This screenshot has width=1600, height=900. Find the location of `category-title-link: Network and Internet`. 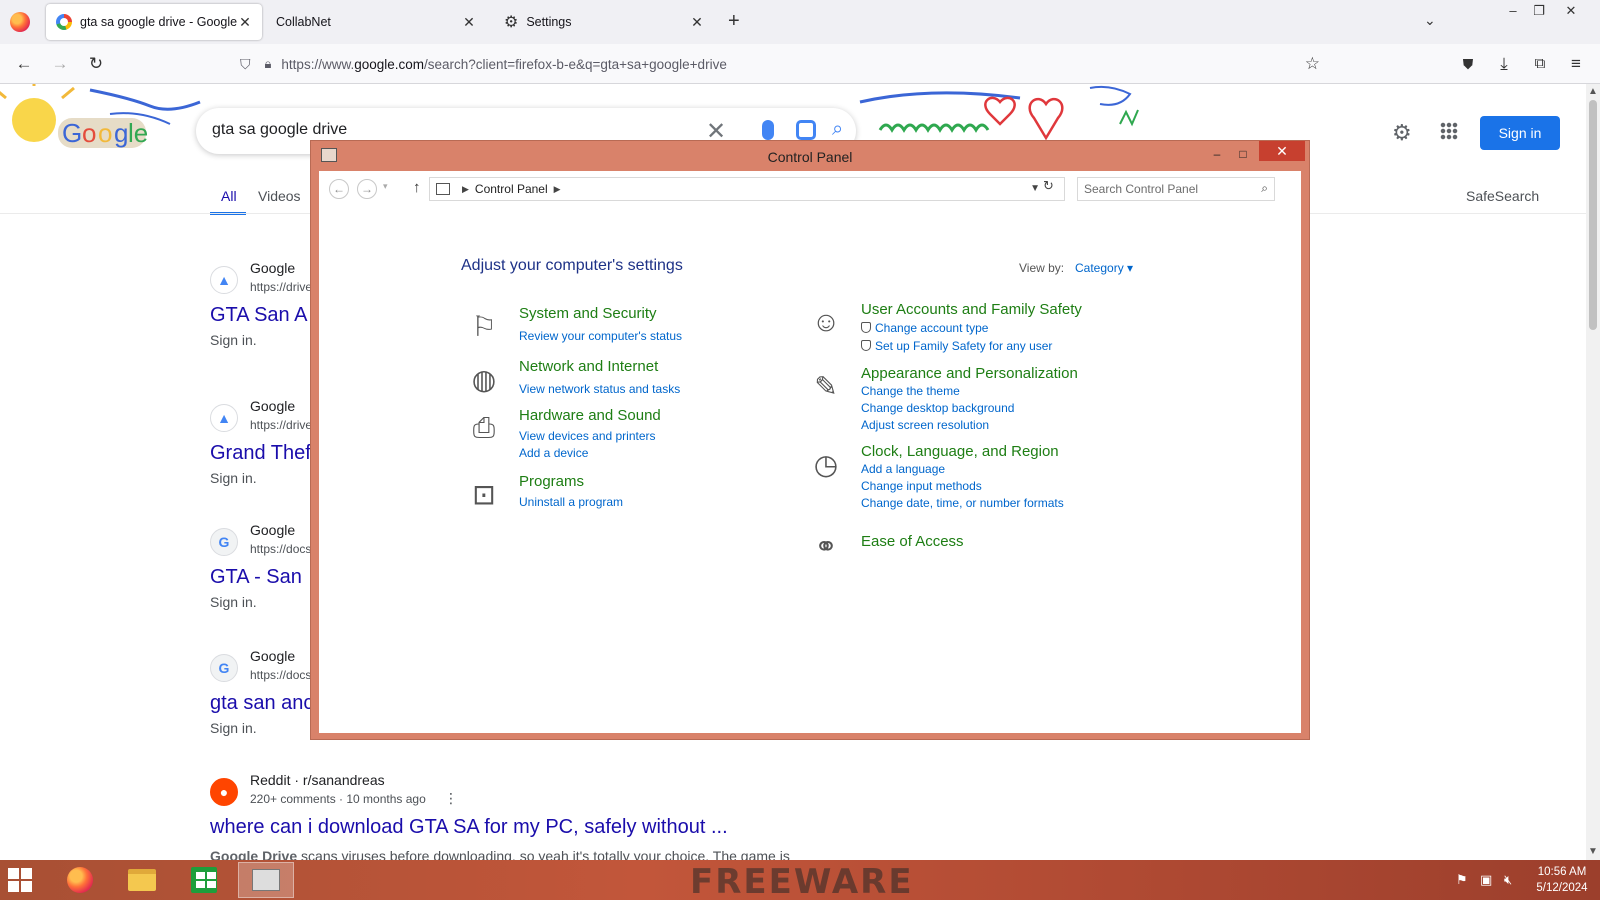

category-title-link: Network and Internet is located at coordinates (588, 366).